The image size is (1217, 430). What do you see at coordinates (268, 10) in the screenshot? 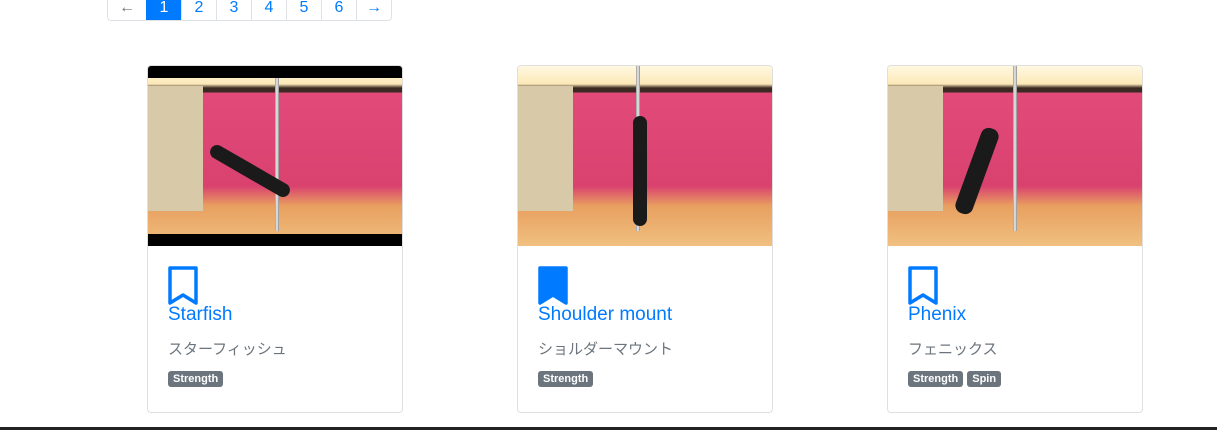
I see `page-4-button: 4` at bounding box center [268, 10].